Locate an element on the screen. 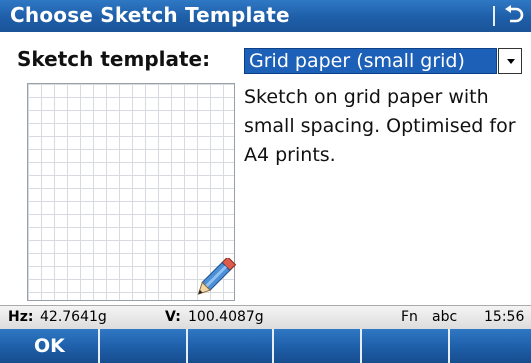 The height and width of the screenshot is (363, 531). status-bar: Hz: 42.7641g V: 100.4087g Fn abc 15:56 is located at coordinates (265, 317).